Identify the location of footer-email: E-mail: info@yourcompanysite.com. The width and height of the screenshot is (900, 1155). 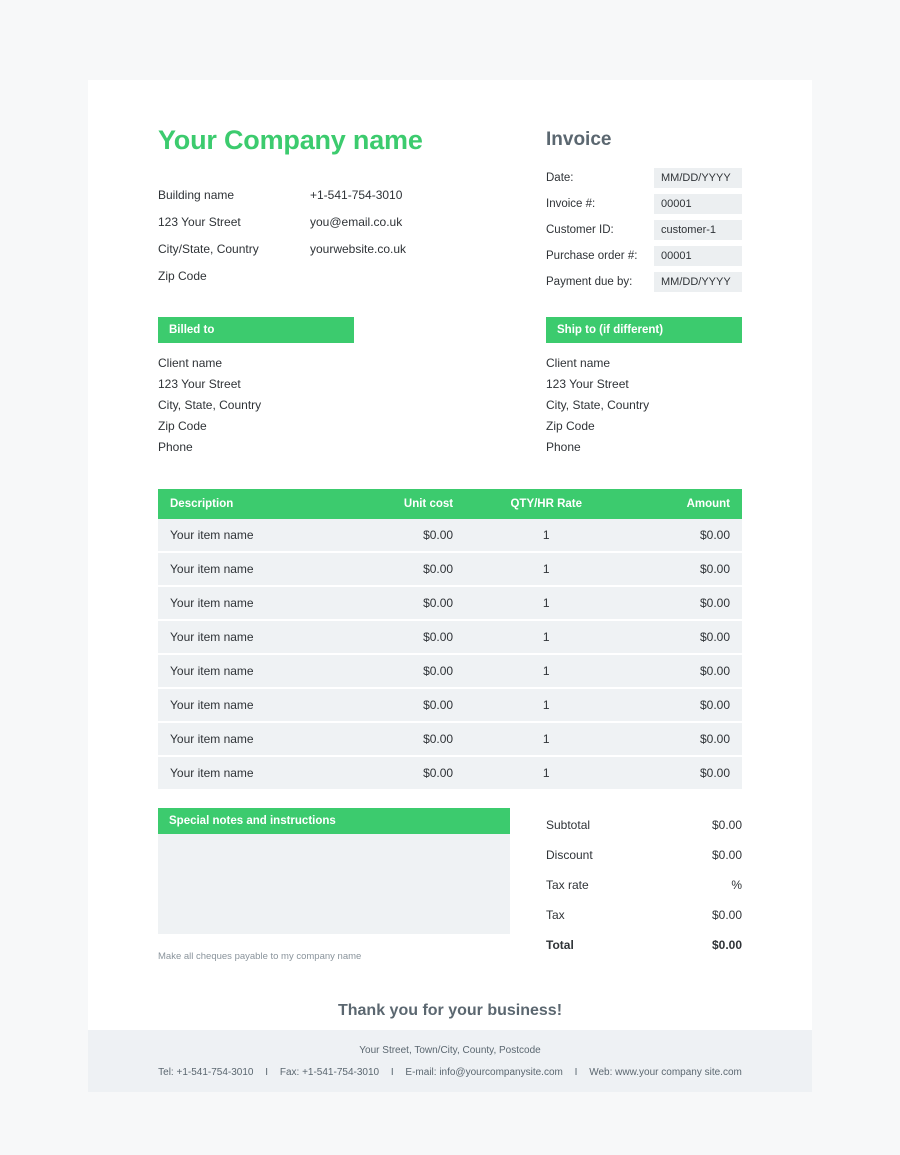
(484, 1072).